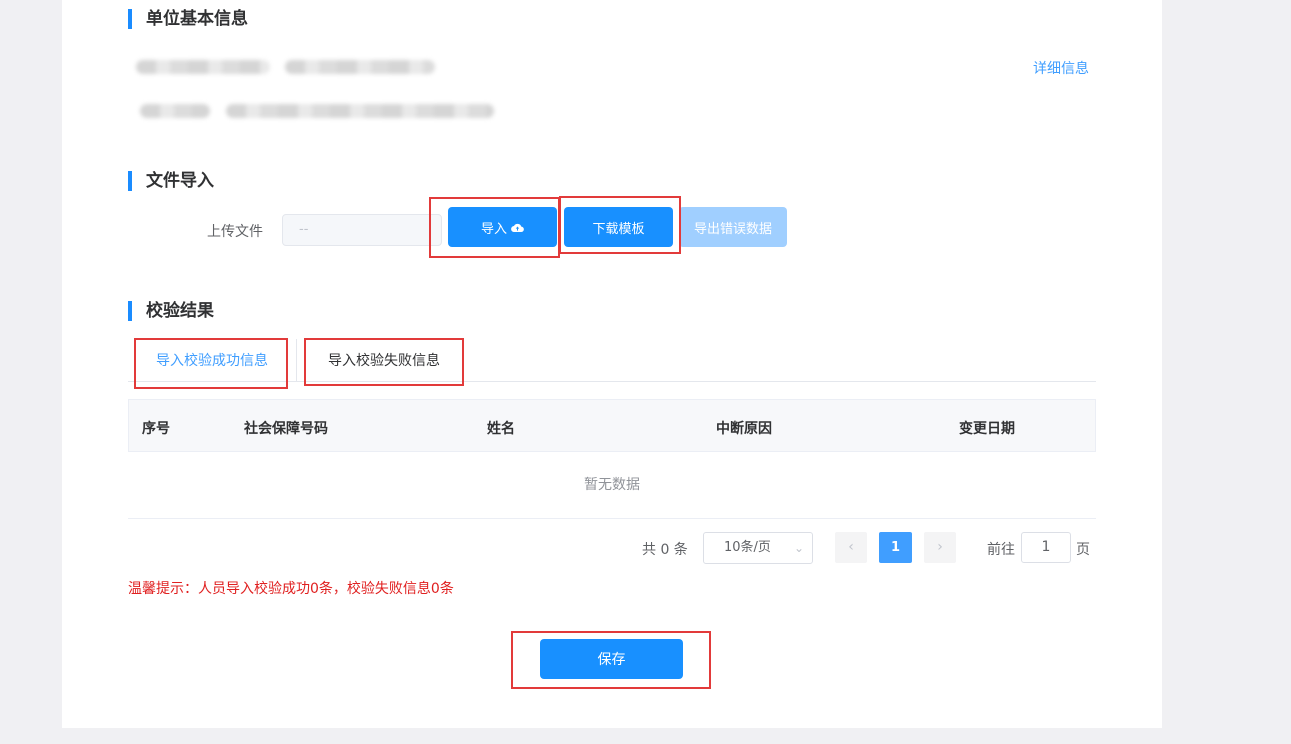 This screenshot has width=1291, height=744. I want to click on page-size-select: 10条/页 ⌄, so click(758, 548).